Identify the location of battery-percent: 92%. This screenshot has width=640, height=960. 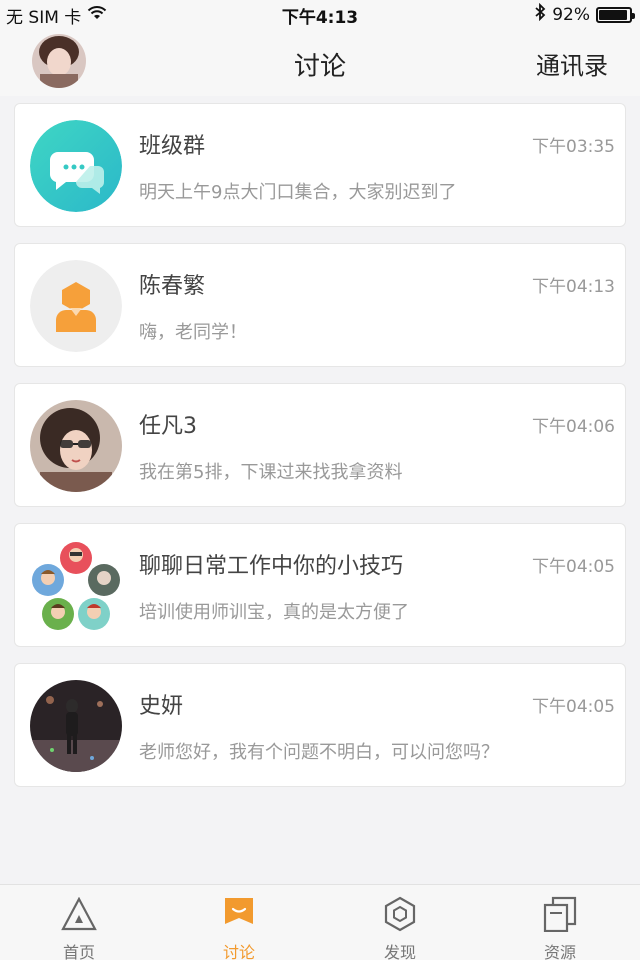
(571, 14).